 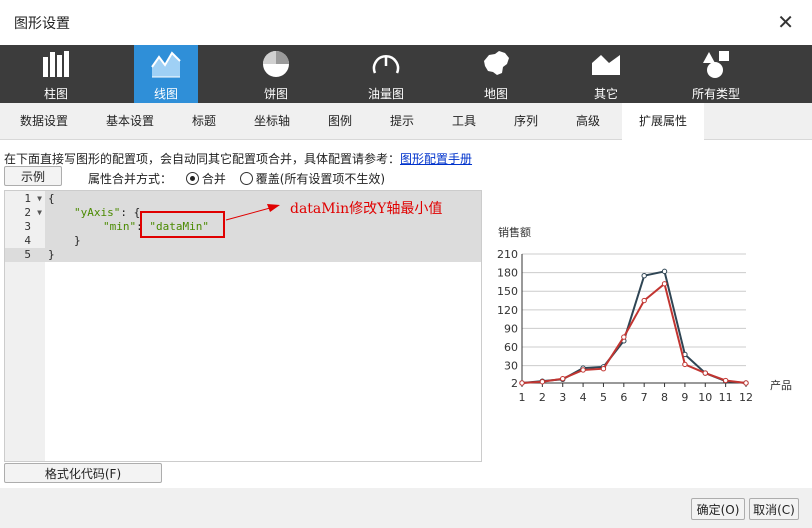 What do you see at coordinates (511, 347) in the screenshot?
I see `y-tick-label: 60` at bounding box center [511, 347].